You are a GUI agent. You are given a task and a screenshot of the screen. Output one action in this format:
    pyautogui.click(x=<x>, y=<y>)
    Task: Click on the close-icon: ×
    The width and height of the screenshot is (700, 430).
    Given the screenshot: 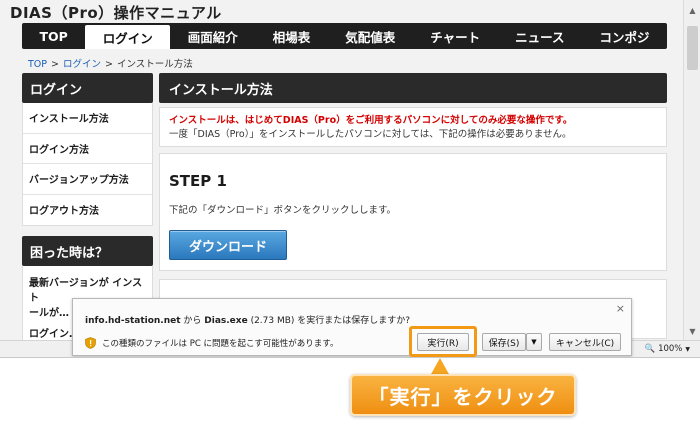 What is the action you would take?
    pyautogui.click(x=620, y=308)
    